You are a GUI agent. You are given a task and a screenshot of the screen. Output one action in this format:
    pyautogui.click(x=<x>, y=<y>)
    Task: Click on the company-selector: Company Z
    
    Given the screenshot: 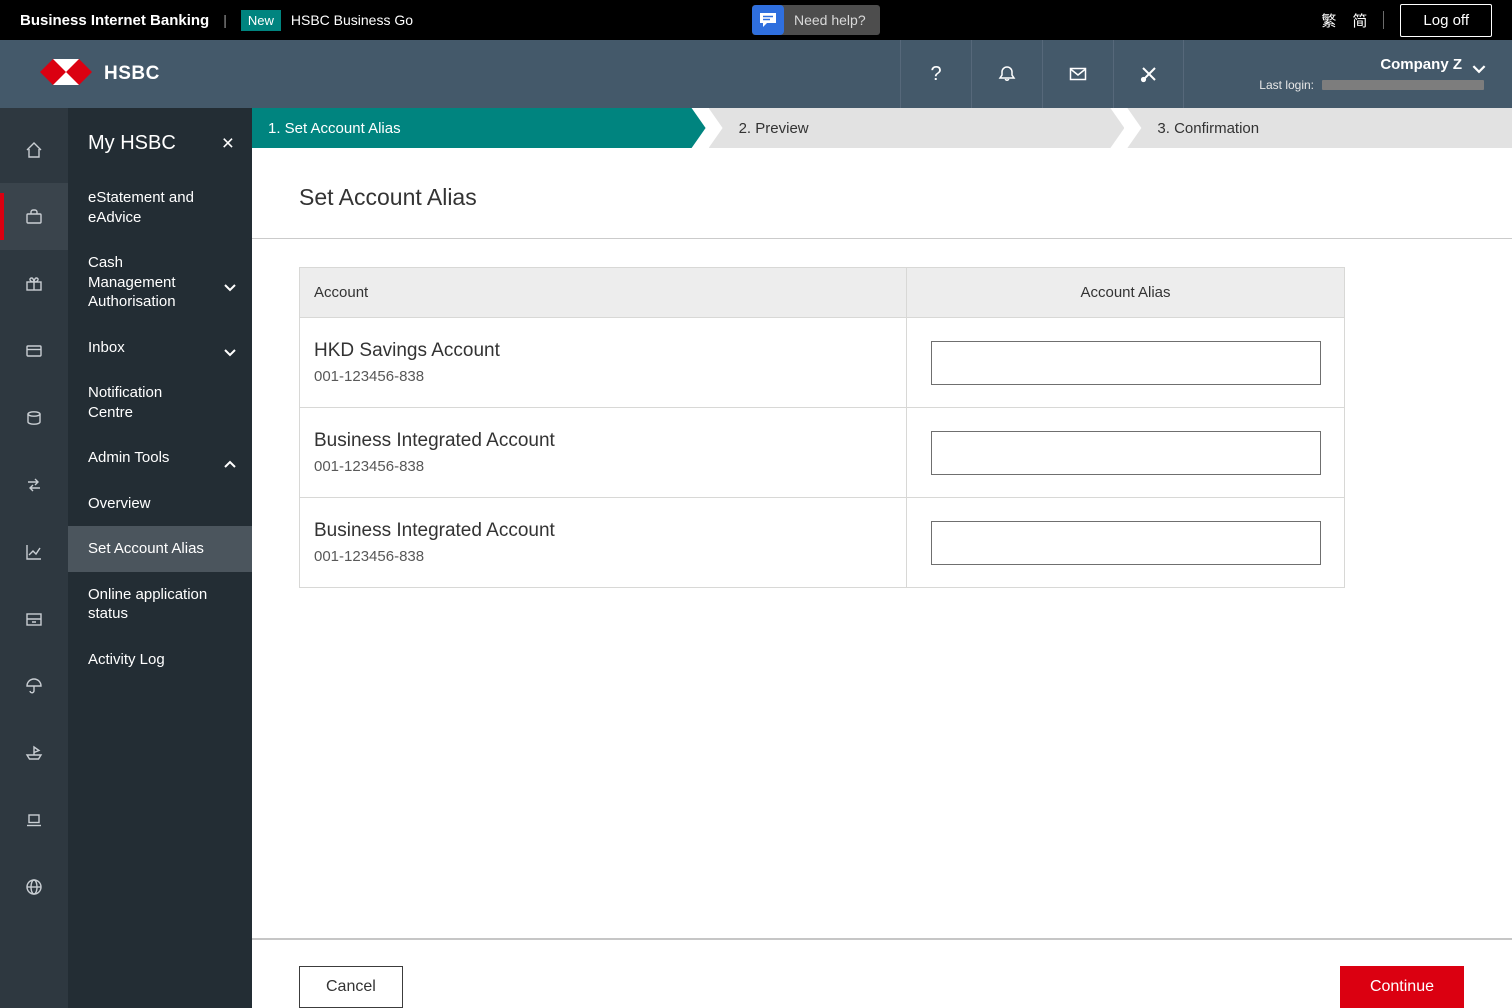 What is the action you would take?
    pyautogui.click(x=1433, y=64)
    